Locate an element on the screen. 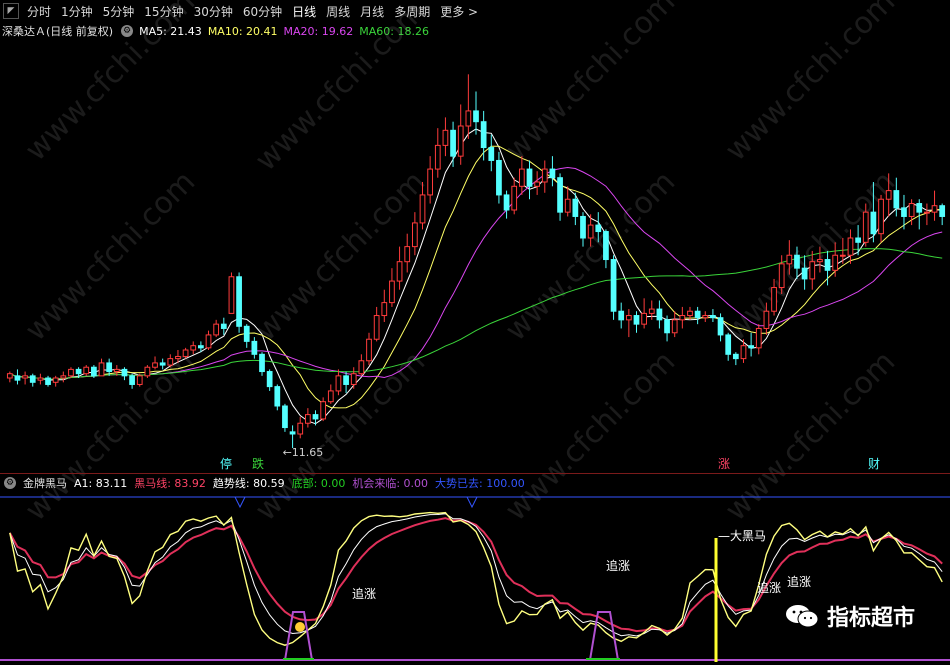 The width and height of the screenshot is (950, 665). heima-value: 黑马线: 83.92 is located at coordinates (170, 483).